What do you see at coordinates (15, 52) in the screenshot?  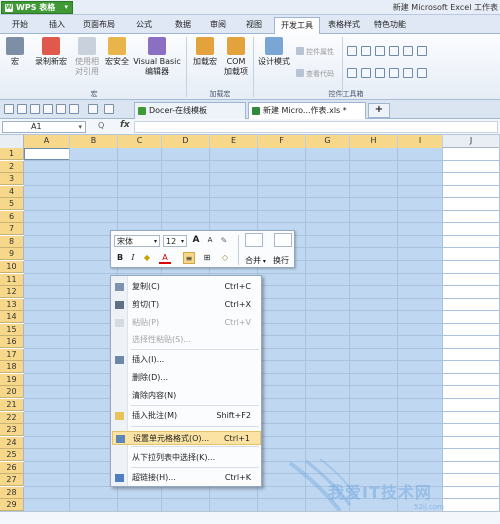 I see `macro-button: 宏` at bounding box center [15, 52].